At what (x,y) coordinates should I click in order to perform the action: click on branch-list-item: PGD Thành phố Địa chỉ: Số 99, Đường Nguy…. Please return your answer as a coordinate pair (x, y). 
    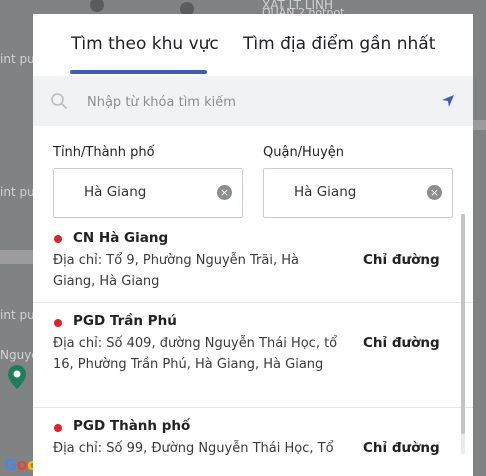
    Looking at the image, I should click on (253, 442).